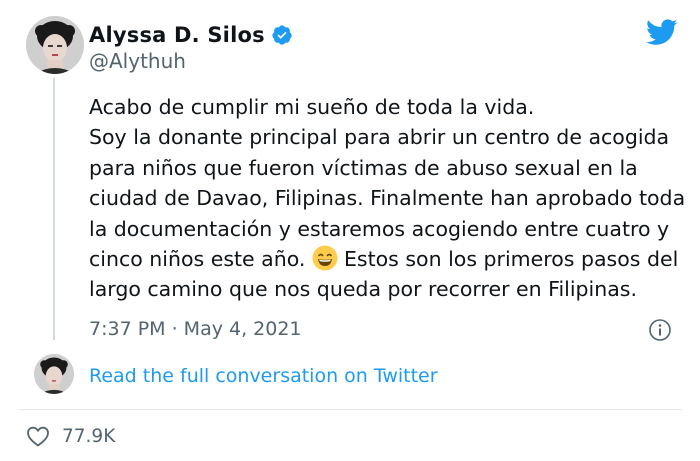 This screenshot has height=461, width=700. What do you see at coordinates (89, 436) in the screenshot?
I see `like-count: 77.9K` at bounding box center [89, 436].